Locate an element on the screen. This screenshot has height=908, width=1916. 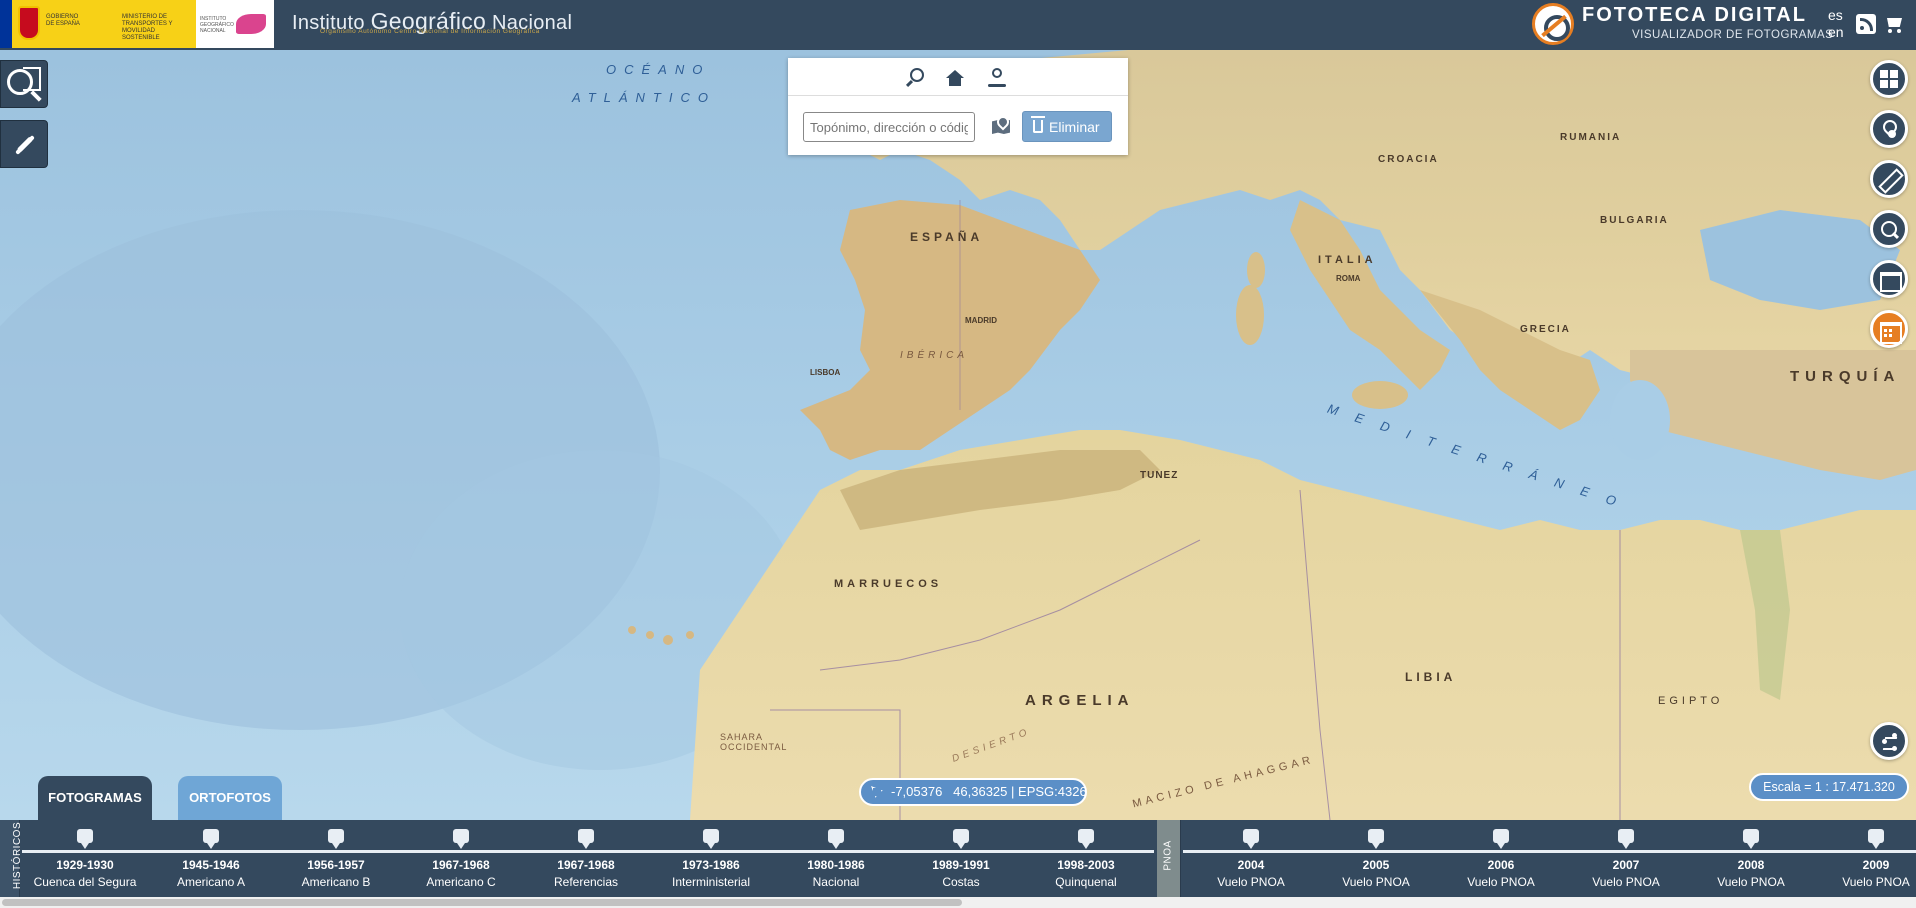
pnoa-label-text: PNOA is located at coordinates (1168, 855).